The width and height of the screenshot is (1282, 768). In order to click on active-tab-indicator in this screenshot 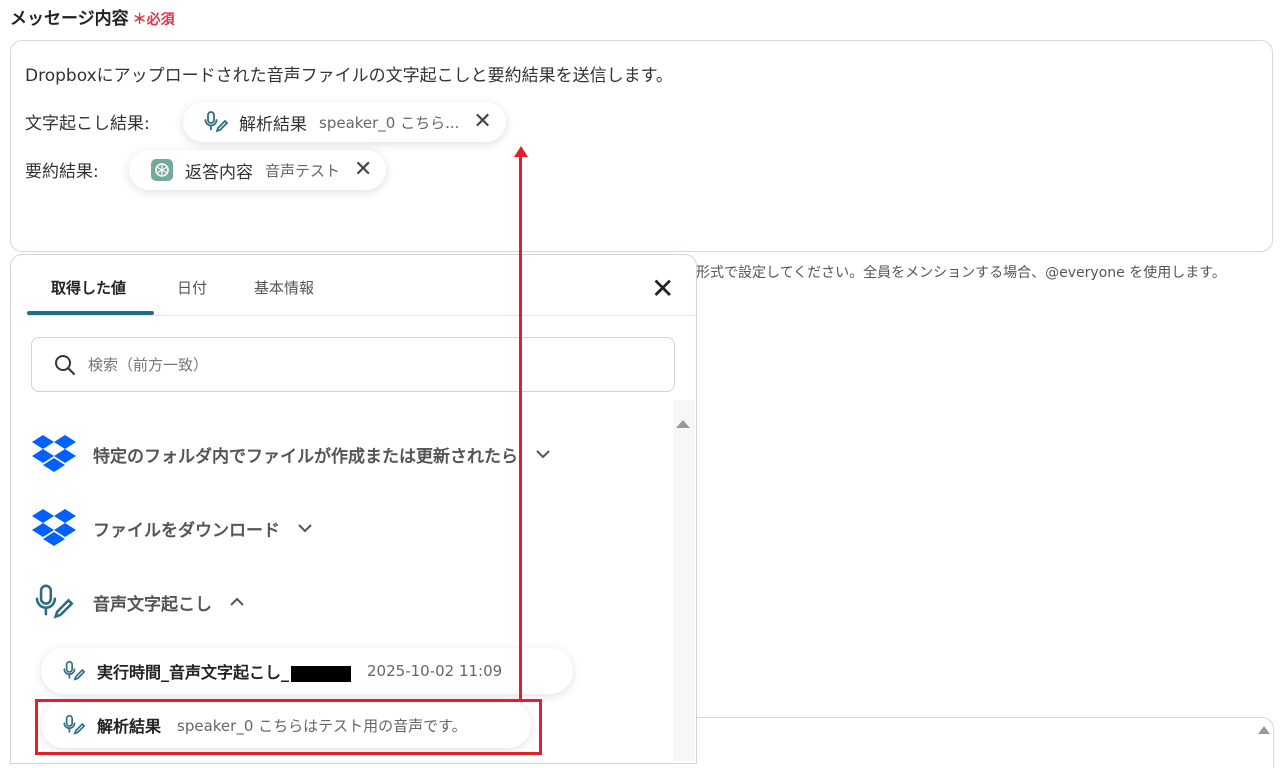, I will do `click(90, 313)`.